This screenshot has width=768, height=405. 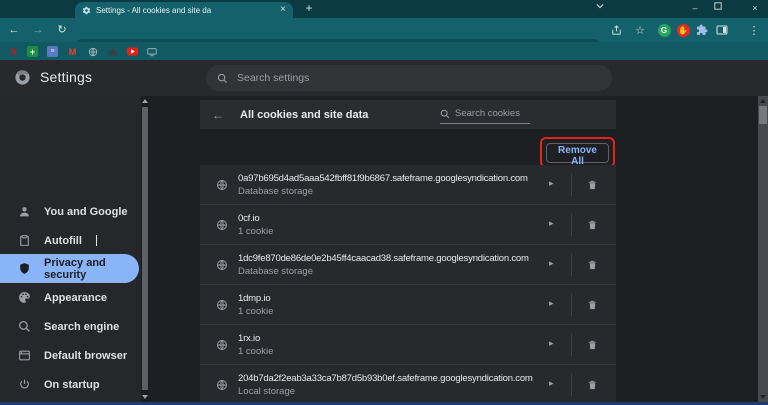 What do you see at coordinates (132, 51) in the screenshot?
I see `bookmark-youtube-icon` at bounding box center [132, 51].